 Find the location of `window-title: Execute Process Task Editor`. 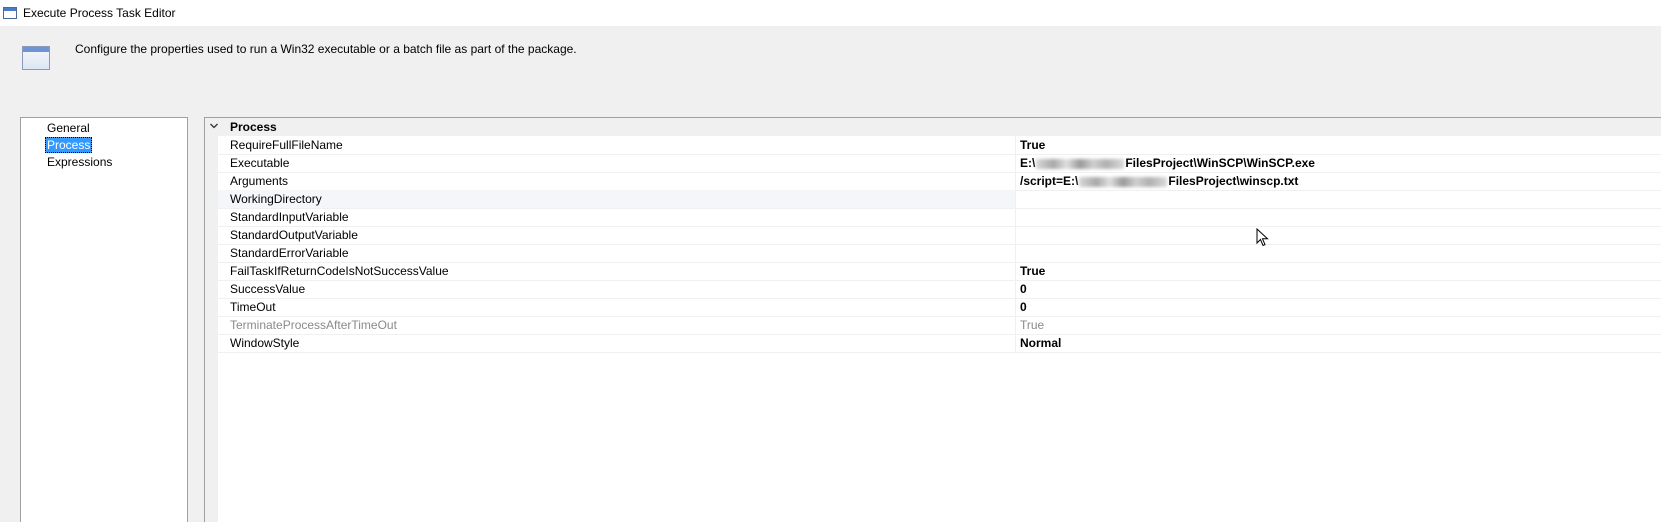

window-title: Execute Process Task Editor is located at coordinates (99, 13).